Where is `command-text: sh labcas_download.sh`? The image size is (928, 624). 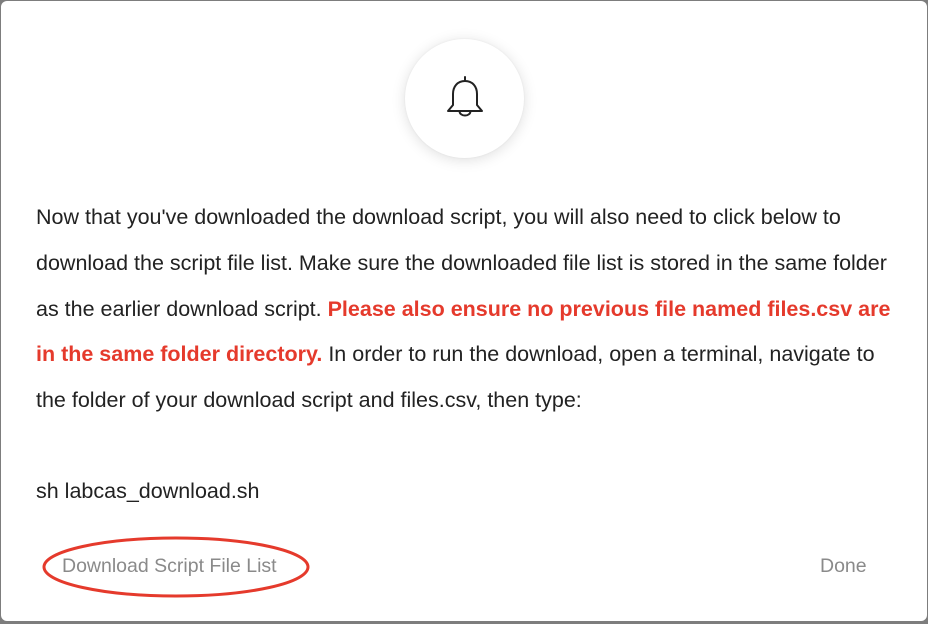
command-text: sh labcas_download.sh is located at coordinates (148, 491).